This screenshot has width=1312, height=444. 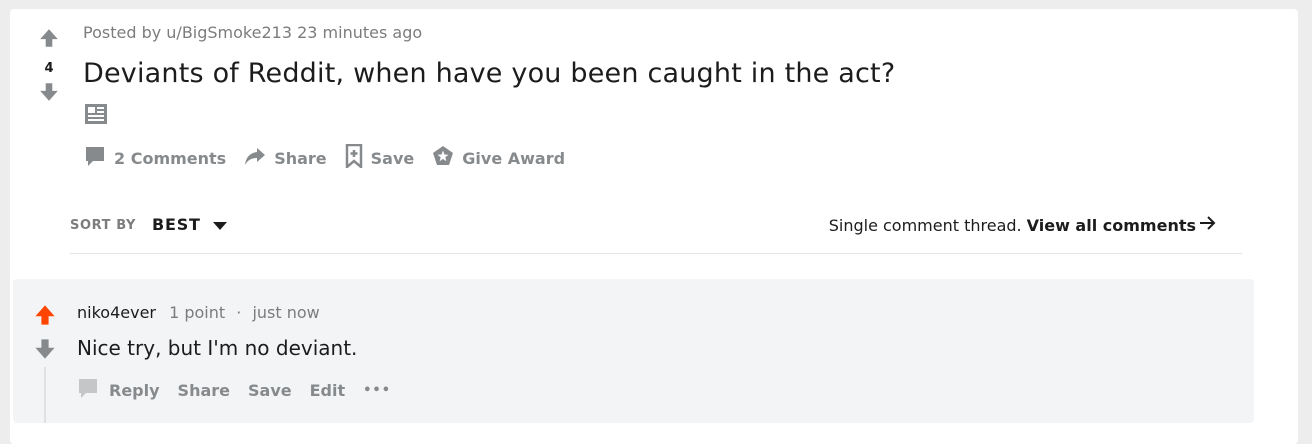 What do you see at coordinates (229, 32) in the screenshot?
I see `post-author-link: u/BigSmoke213` at bounding box center [229, 32].